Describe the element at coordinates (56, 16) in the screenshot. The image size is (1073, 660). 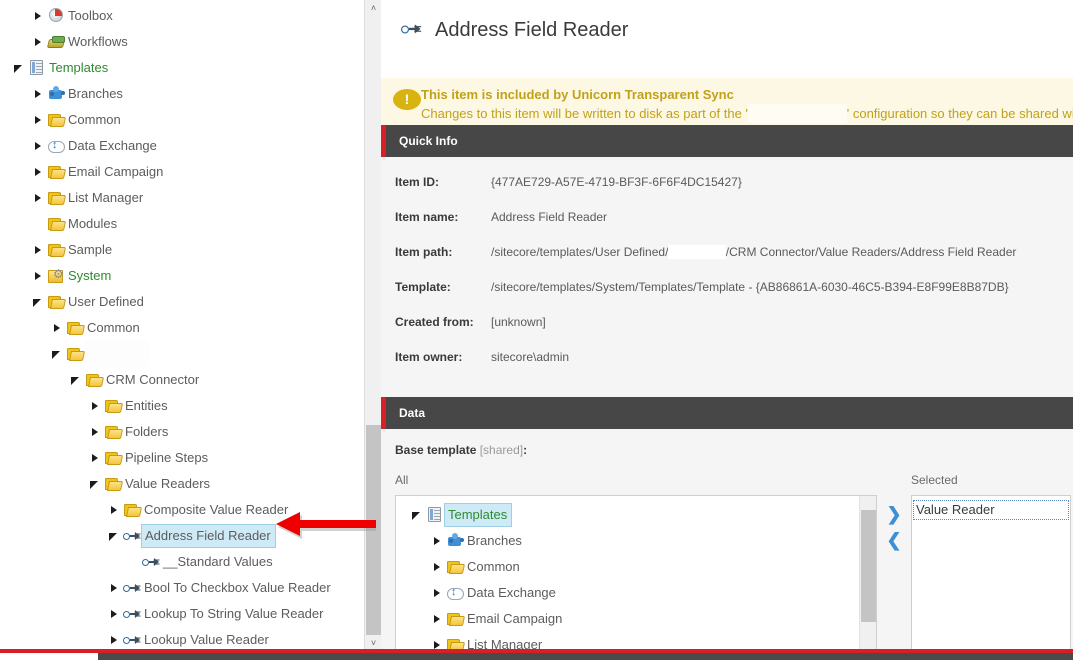
I see `toolbox-icon` at that location.